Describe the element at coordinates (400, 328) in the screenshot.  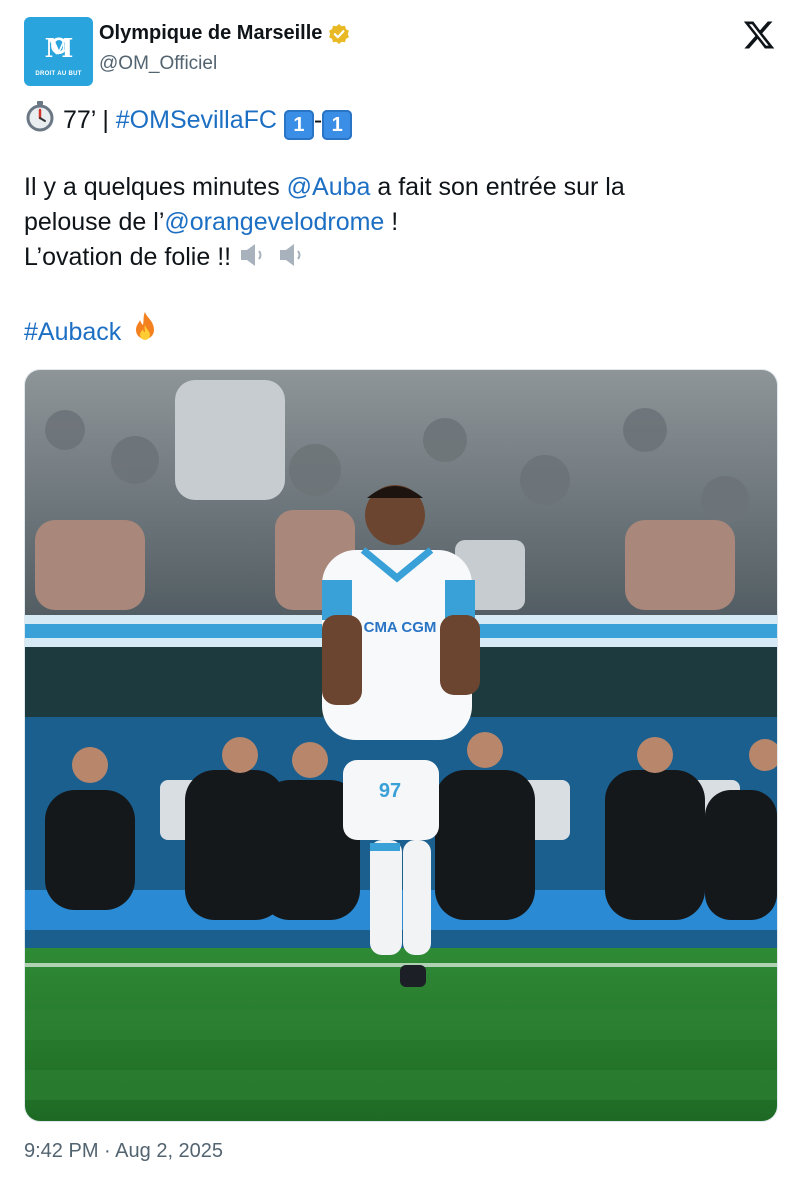
I see `hashtag-line: #Auback` at that location.